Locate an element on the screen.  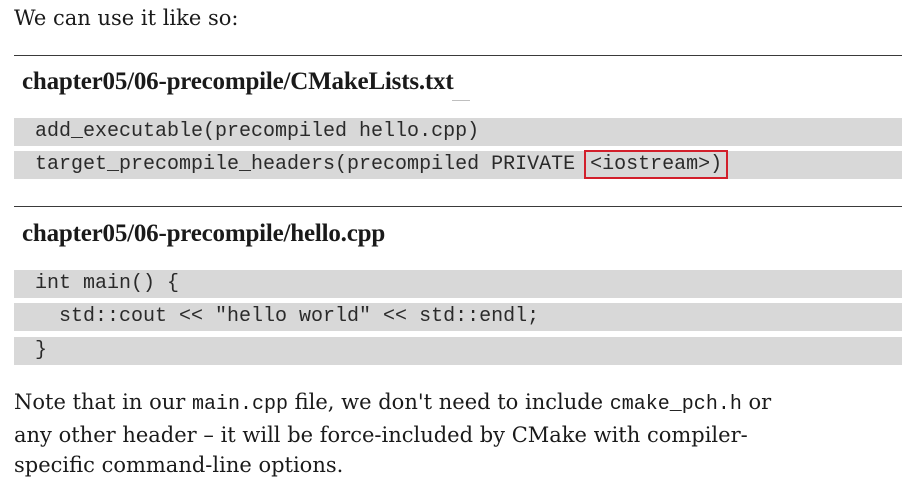
note-text: Note that in our is located at coordinates (103, 402).